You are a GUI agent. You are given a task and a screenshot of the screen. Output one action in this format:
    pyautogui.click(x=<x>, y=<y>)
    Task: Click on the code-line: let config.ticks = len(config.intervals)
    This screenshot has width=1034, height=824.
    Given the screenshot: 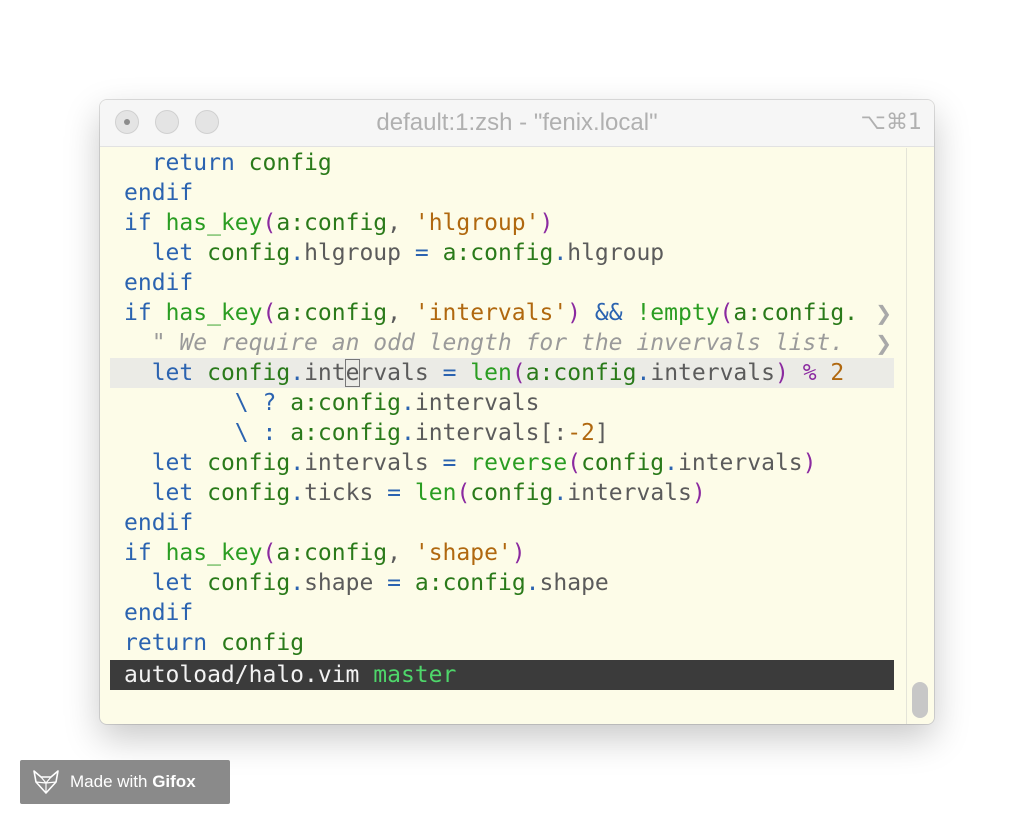 What is the action you would take?
    pyautogui.click(x=502, y=493)
    